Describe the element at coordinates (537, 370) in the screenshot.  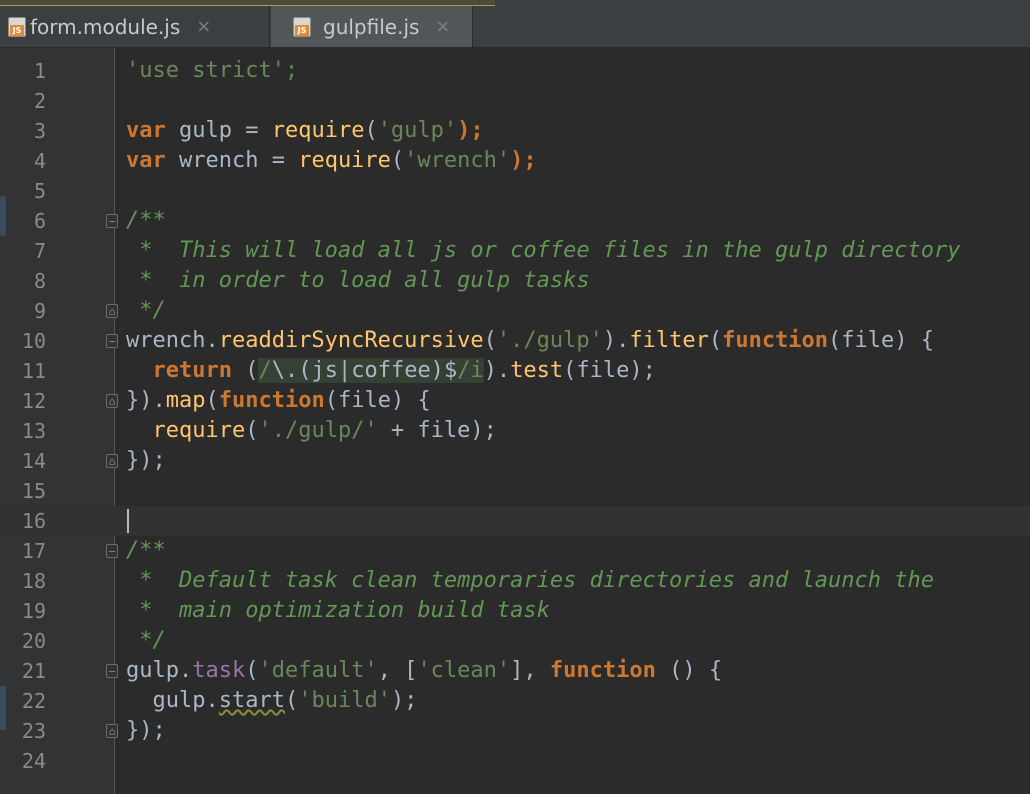
I see `function-token: test` at that location.